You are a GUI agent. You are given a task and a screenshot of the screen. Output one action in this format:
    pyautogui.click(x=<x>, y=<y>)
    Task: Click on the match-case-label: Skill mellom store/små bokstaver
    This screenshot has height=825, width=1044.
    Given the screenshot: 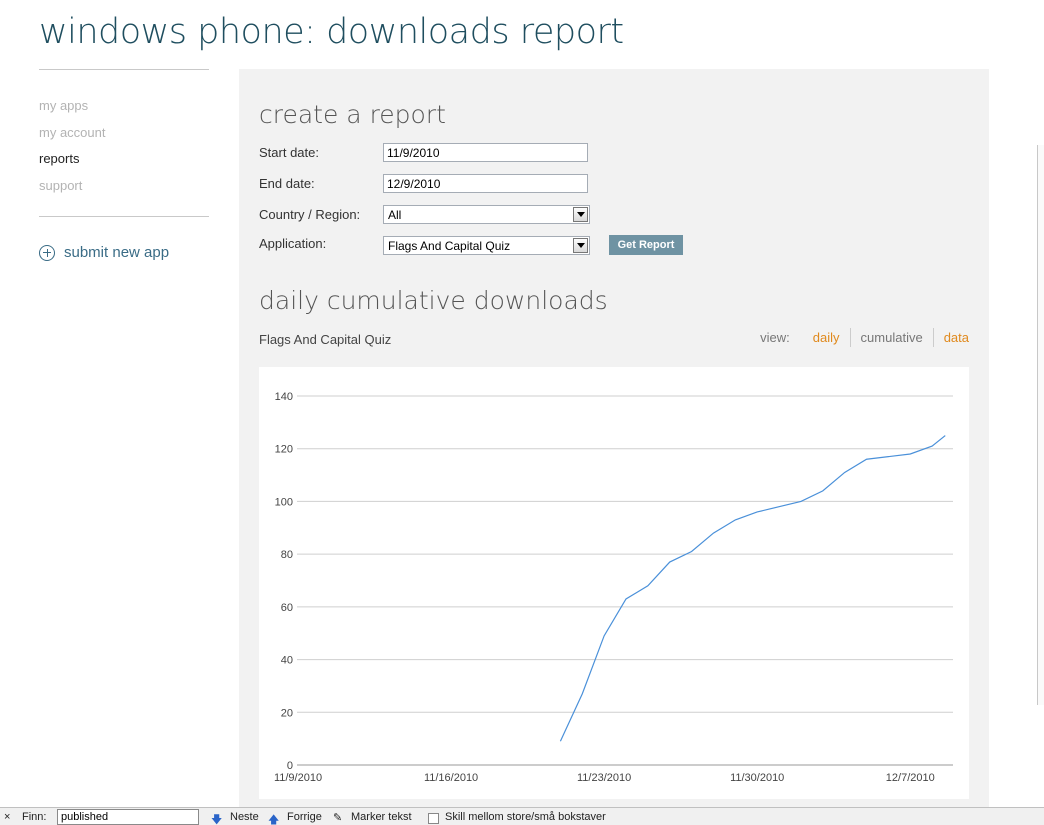 What is the action you would take?
    pyautogui.click(x=525, y=817)
    